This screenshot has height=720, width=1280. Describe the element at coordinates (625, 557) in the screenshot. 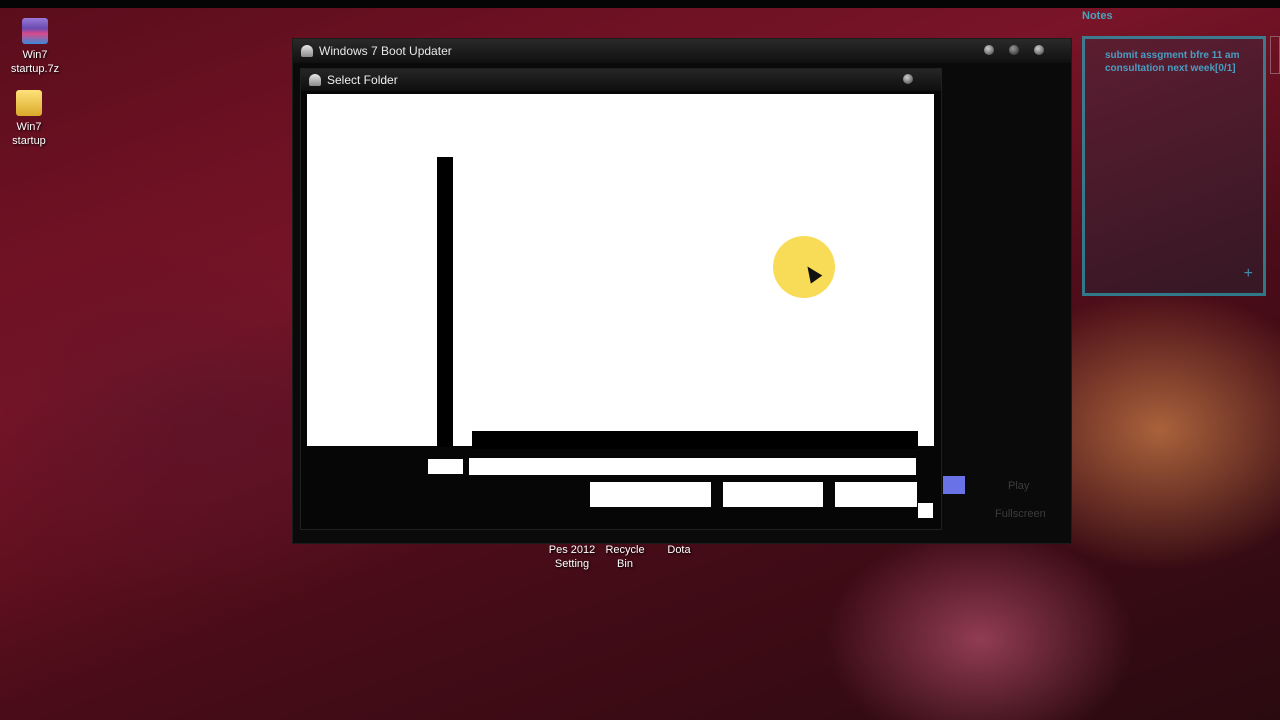

I see `desktop-icon-recycle-bin: Recycle Bin` at that location.